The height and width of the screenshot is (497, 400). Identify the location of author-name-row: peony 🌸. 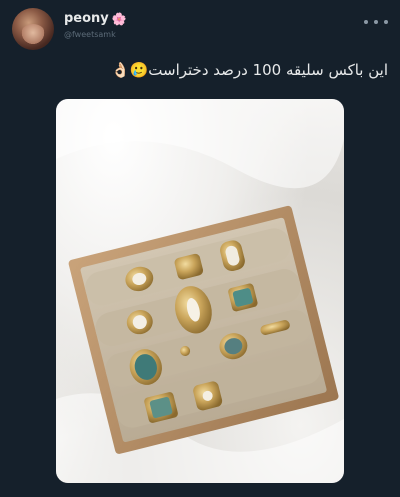
(95, 18).